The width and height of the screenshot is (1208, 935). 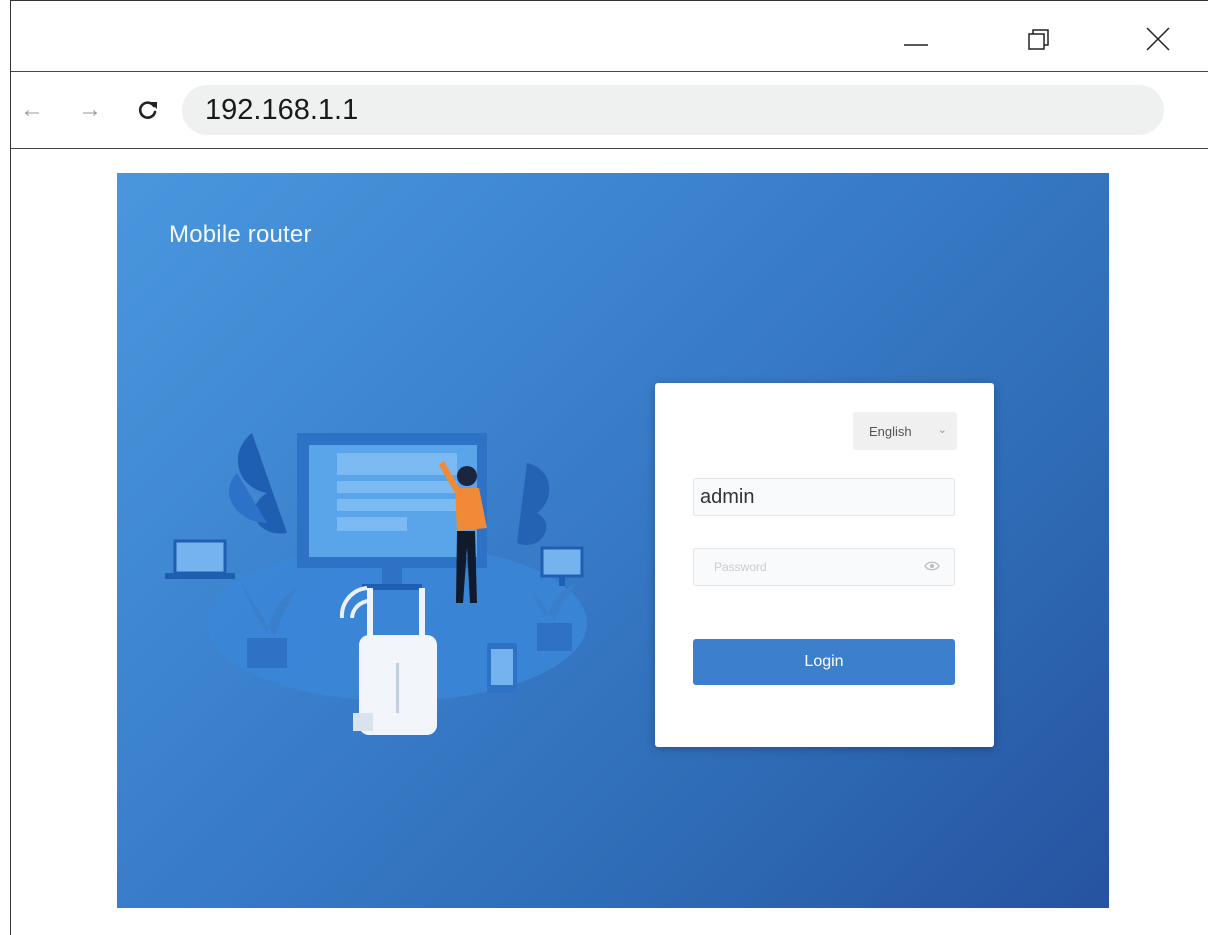 What do you see at coordinates (673, 110) in the screenshot?
I see `url-field: 192.168.1.1` at bounding box center [673, 110].